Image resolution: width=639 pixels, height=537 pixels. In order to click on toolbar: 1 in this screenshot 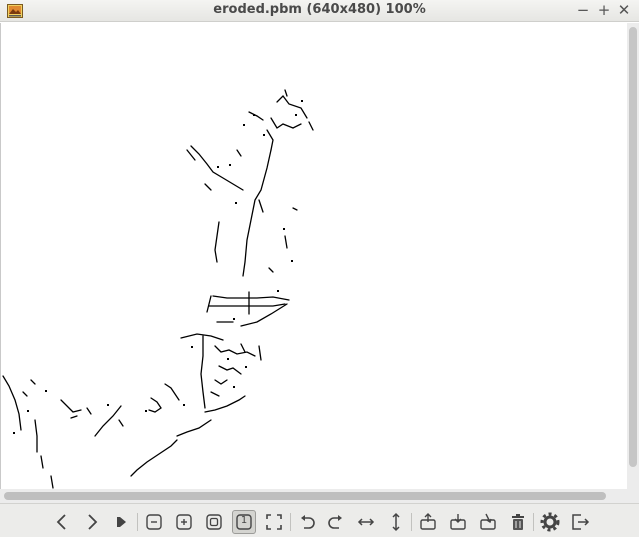, I will do `click(319, 520)`.